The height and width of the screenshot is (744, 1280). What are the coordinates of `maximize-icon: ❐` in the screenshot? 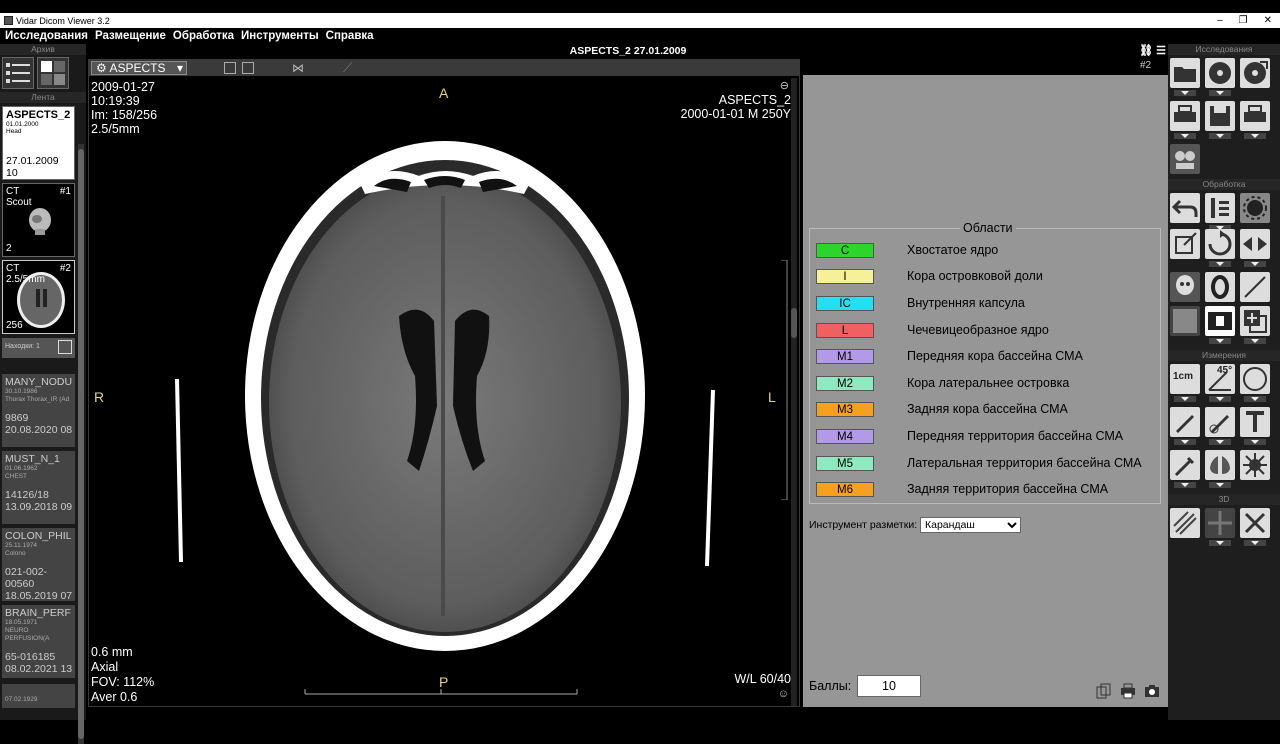 It's located at (1243, 20).